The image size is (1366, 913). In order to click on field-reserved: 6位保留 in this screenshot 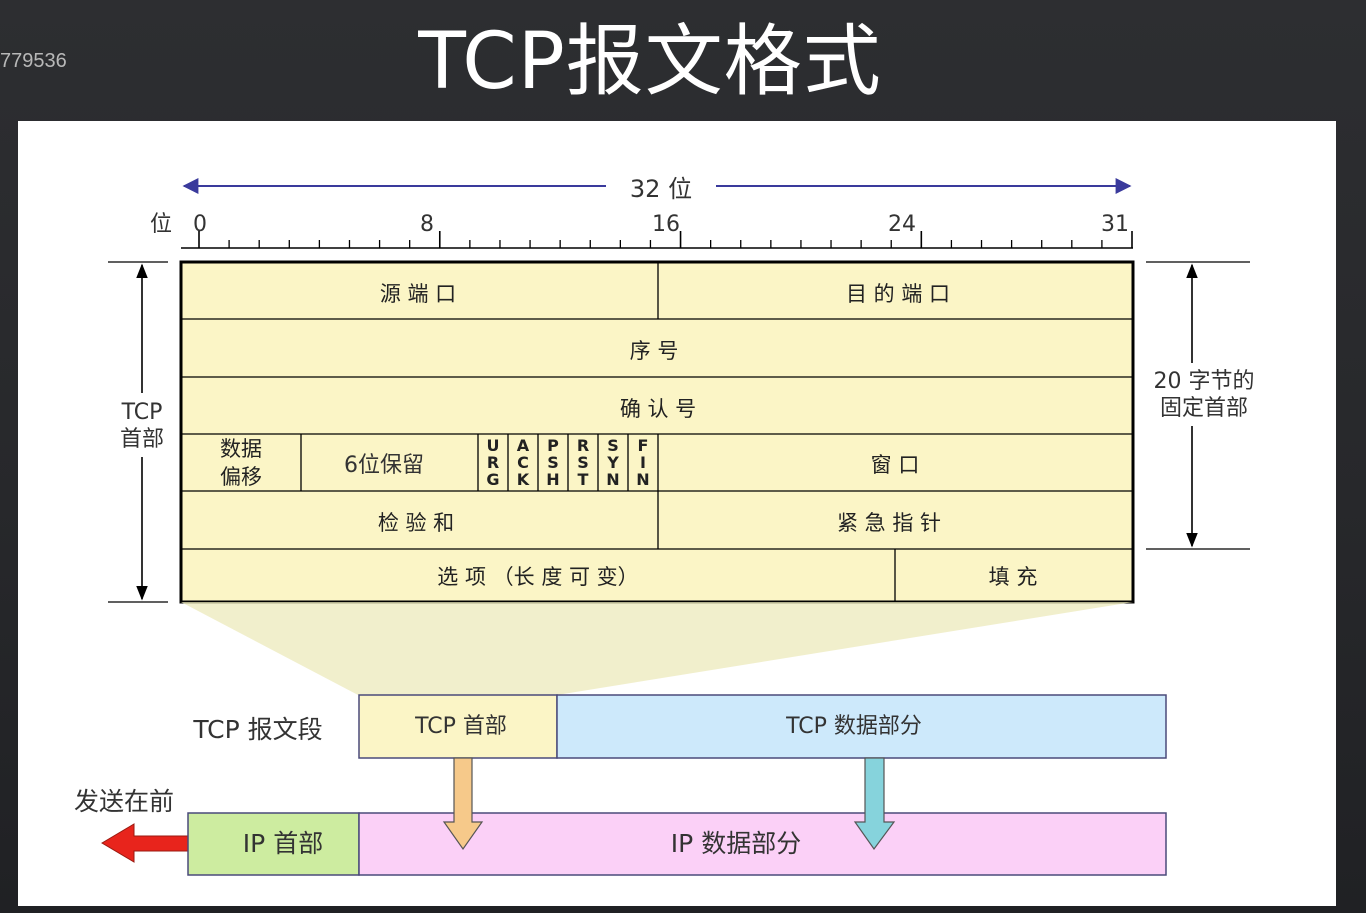, I will do `click(384, 465)`.